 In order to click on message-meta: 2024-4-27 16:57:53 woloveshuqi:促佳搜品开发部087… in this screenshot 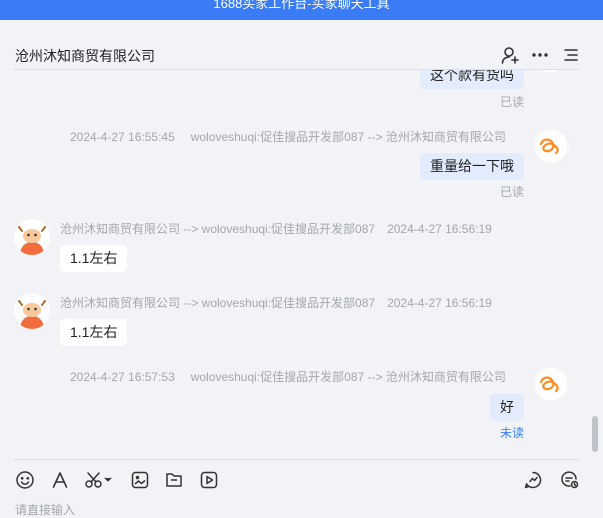, I will do `click(288, 376)`.